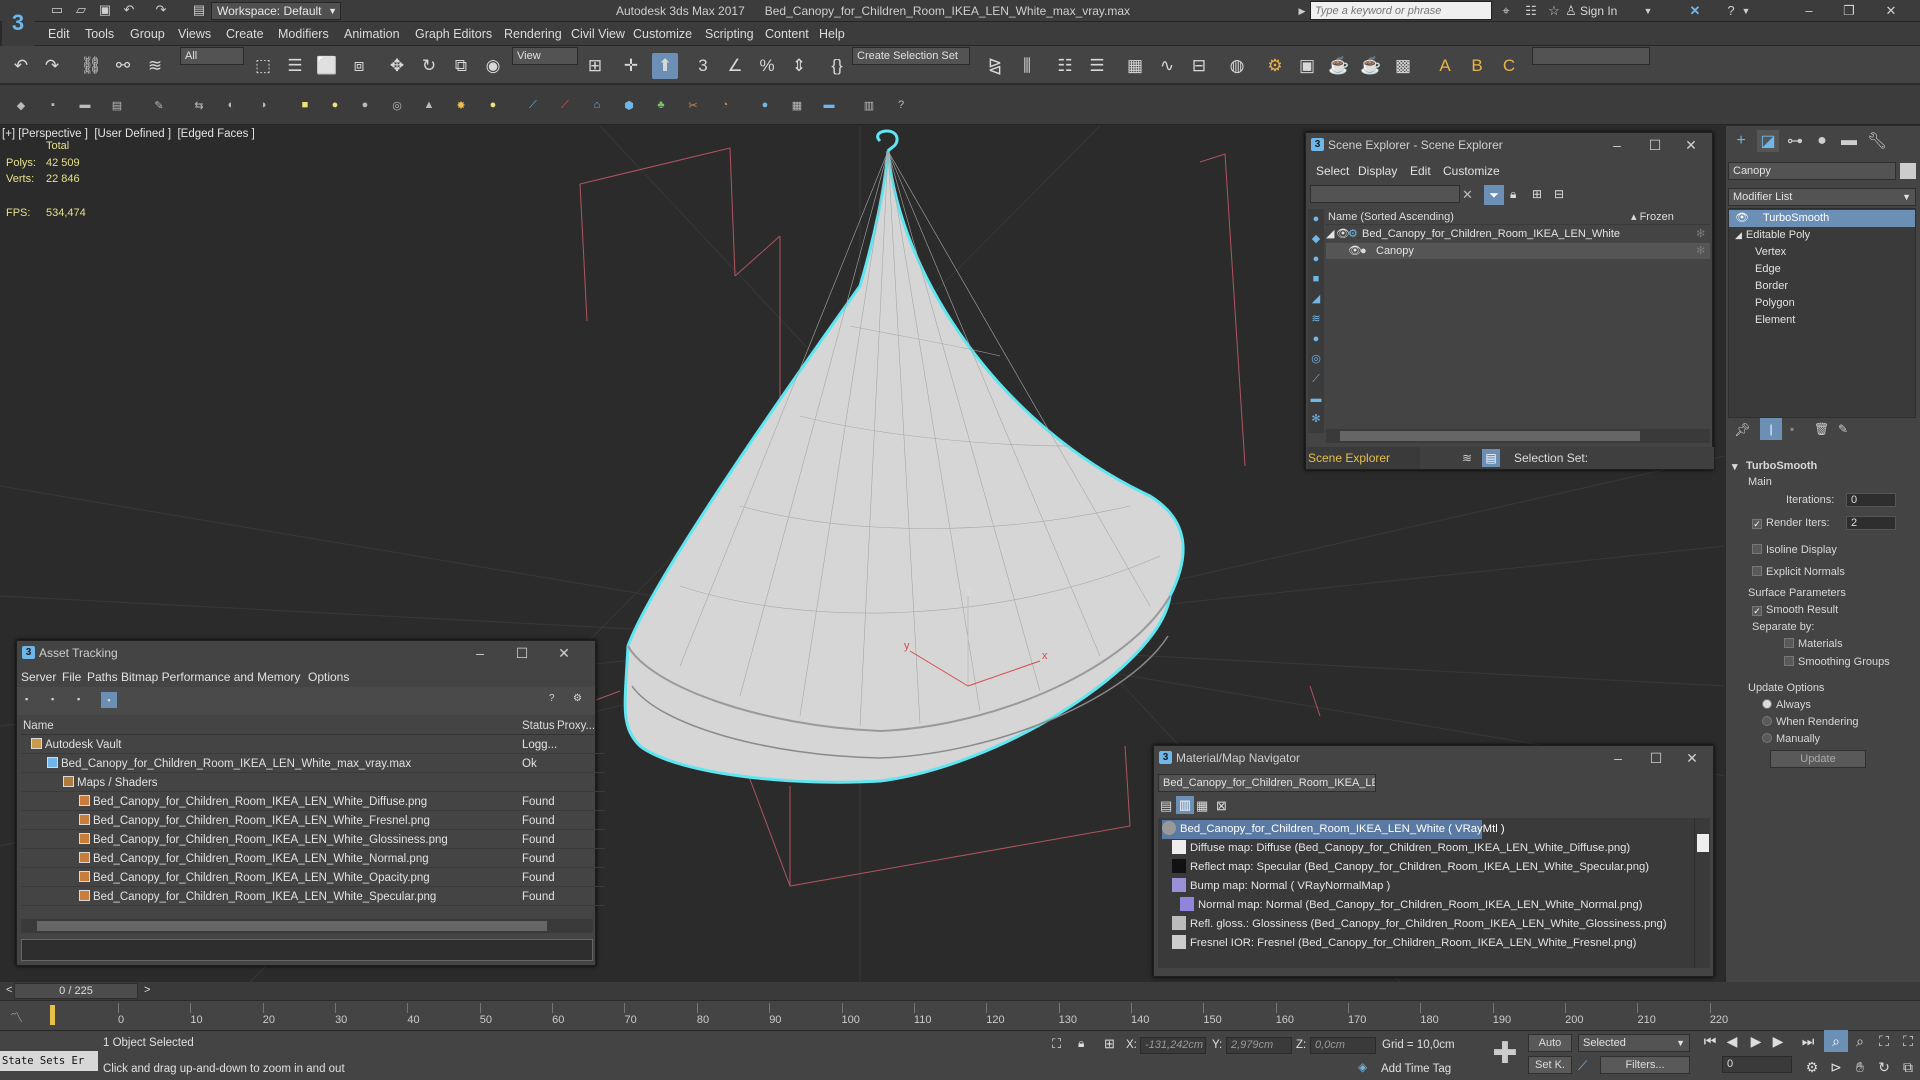 This screenshot has height=1080, width=1920. Describe the element at coordinates (1836, 1041) in the screenshot. I see `zoom-icon: ⌕` at that location.